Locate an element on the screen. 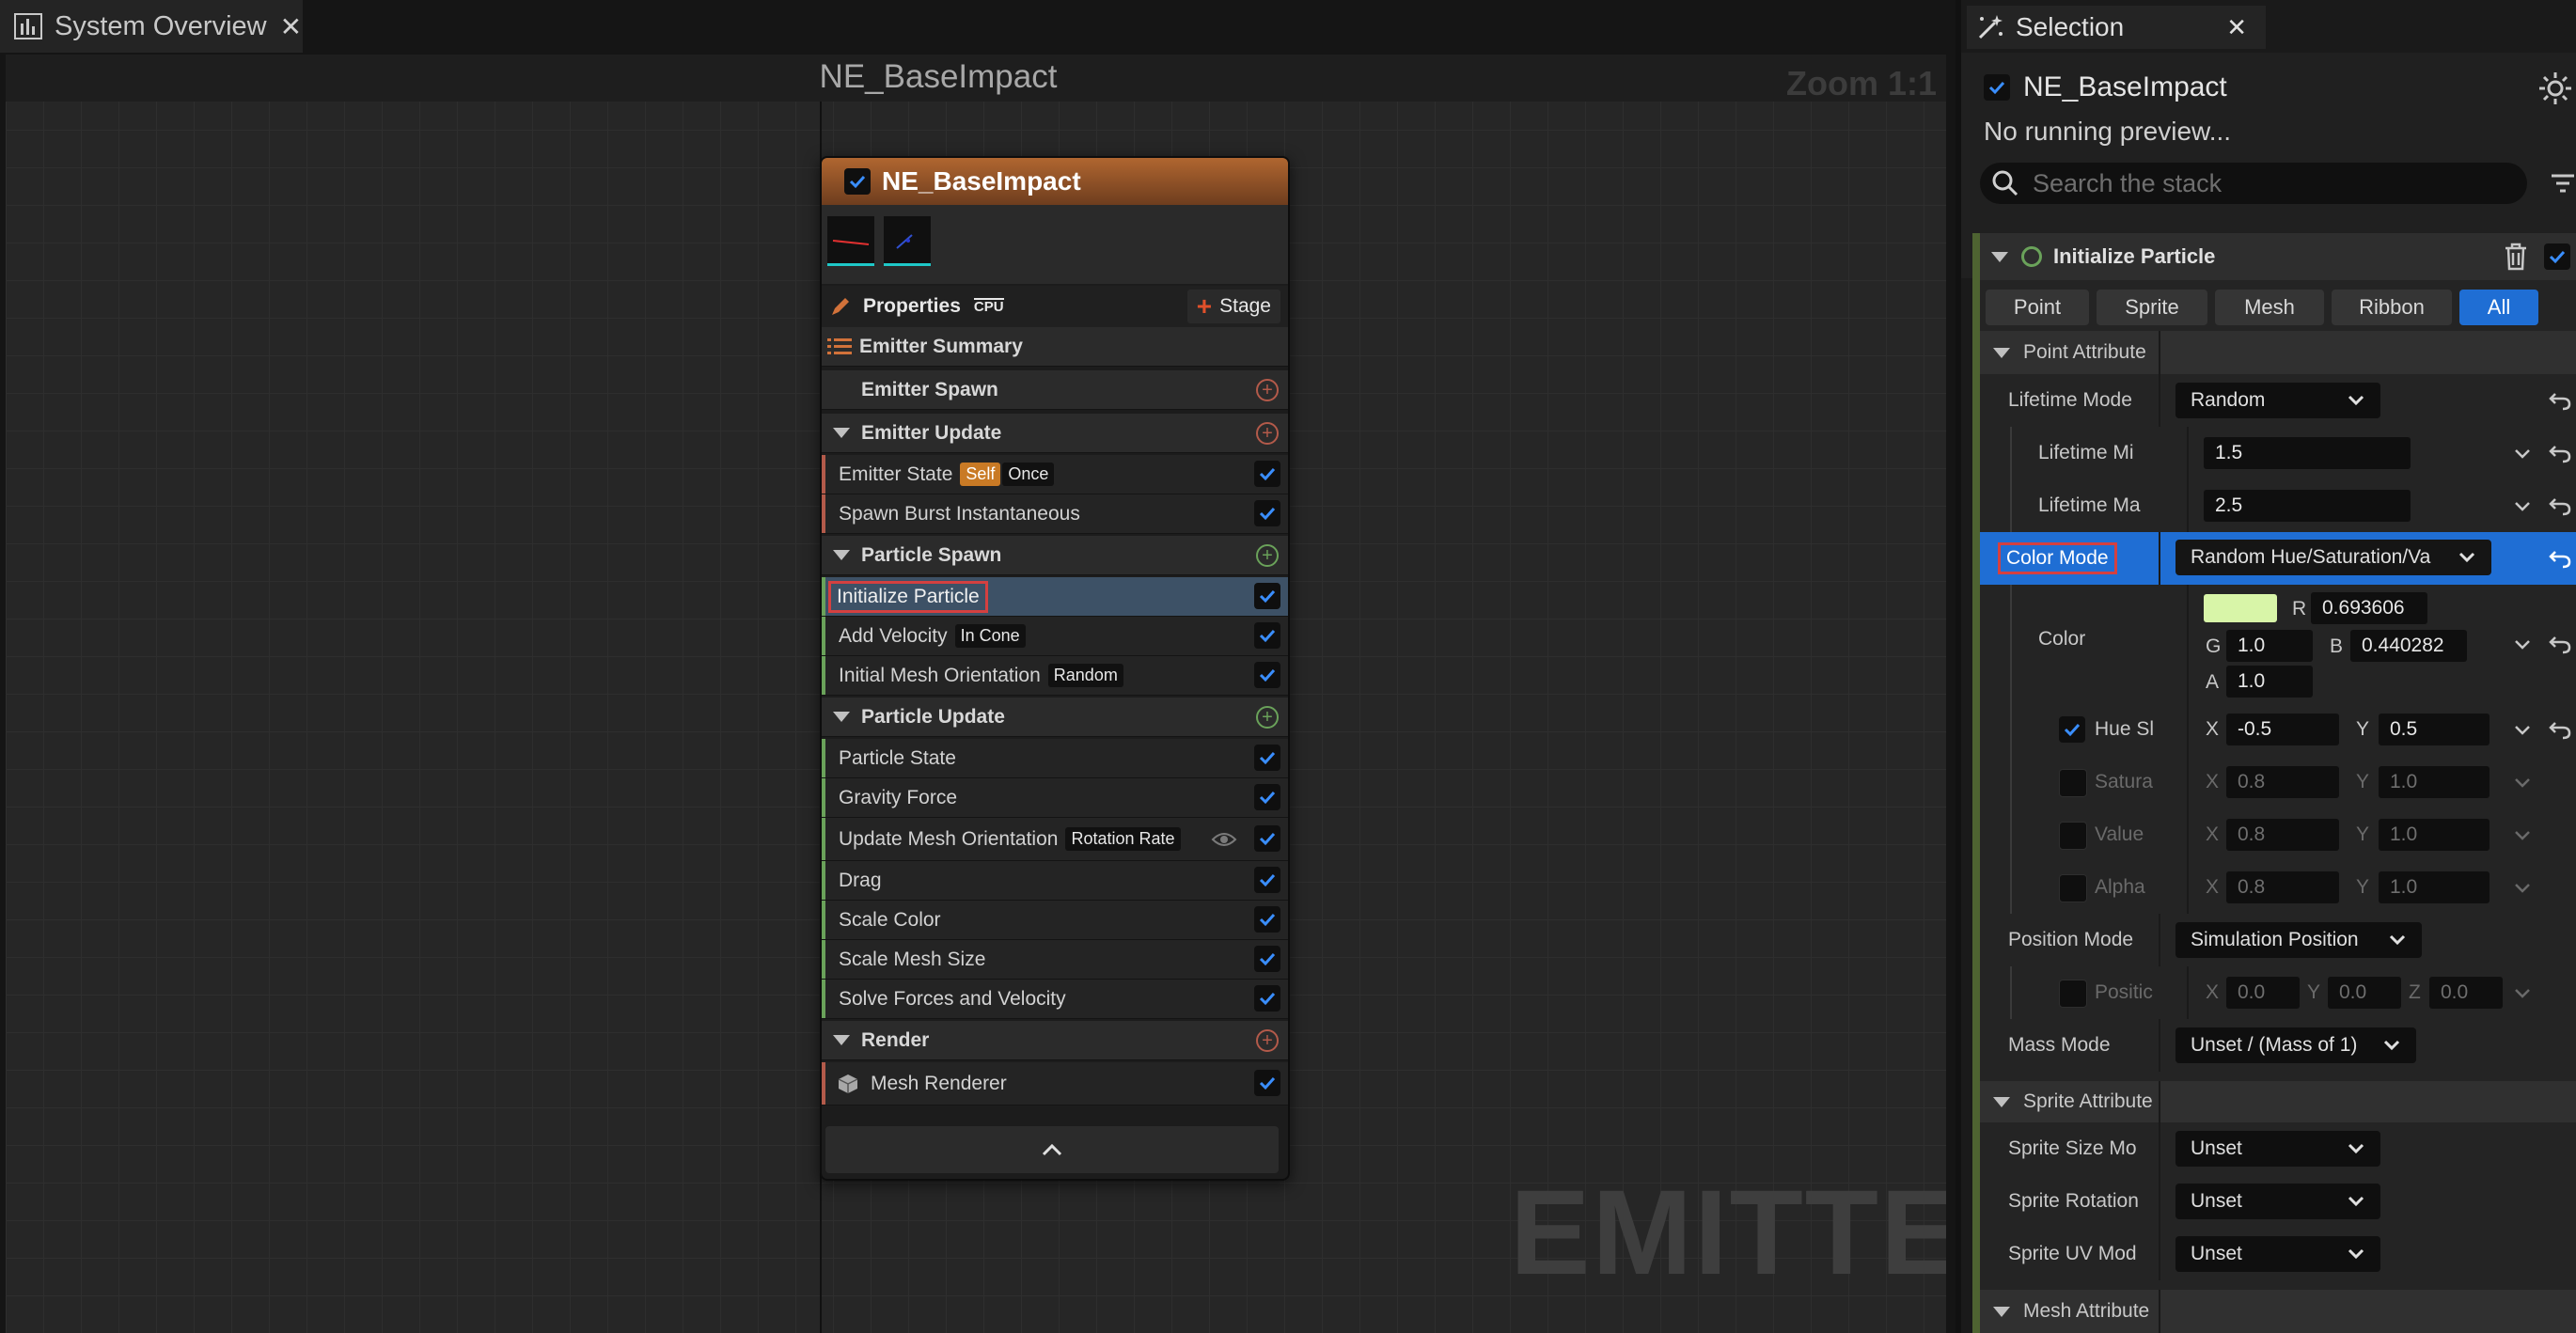 The width and height of the screenshot is (2576, 1333). module-row-initial-mesh-orientation: Initial Mesh Orientation Random is located at coordinates (1055, 676).